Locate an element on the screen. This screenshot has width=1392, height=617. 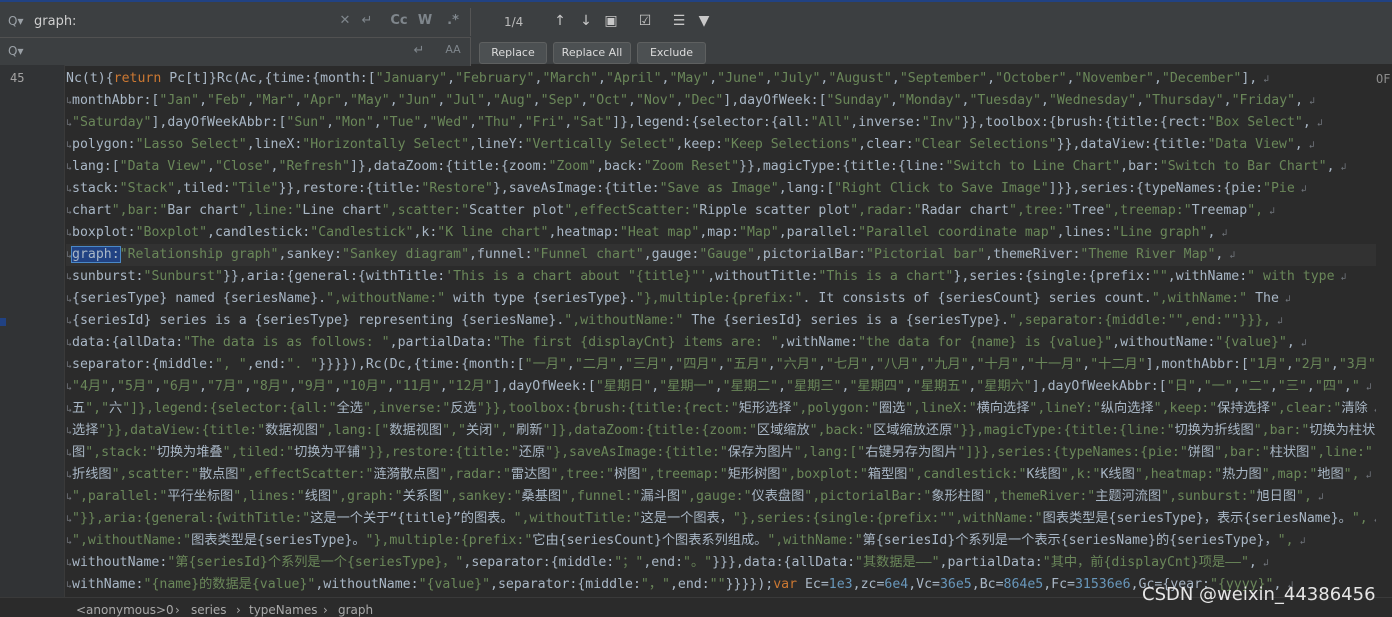
select-all-occurrences-icon: ☑ is located at coordinates (645, 21).